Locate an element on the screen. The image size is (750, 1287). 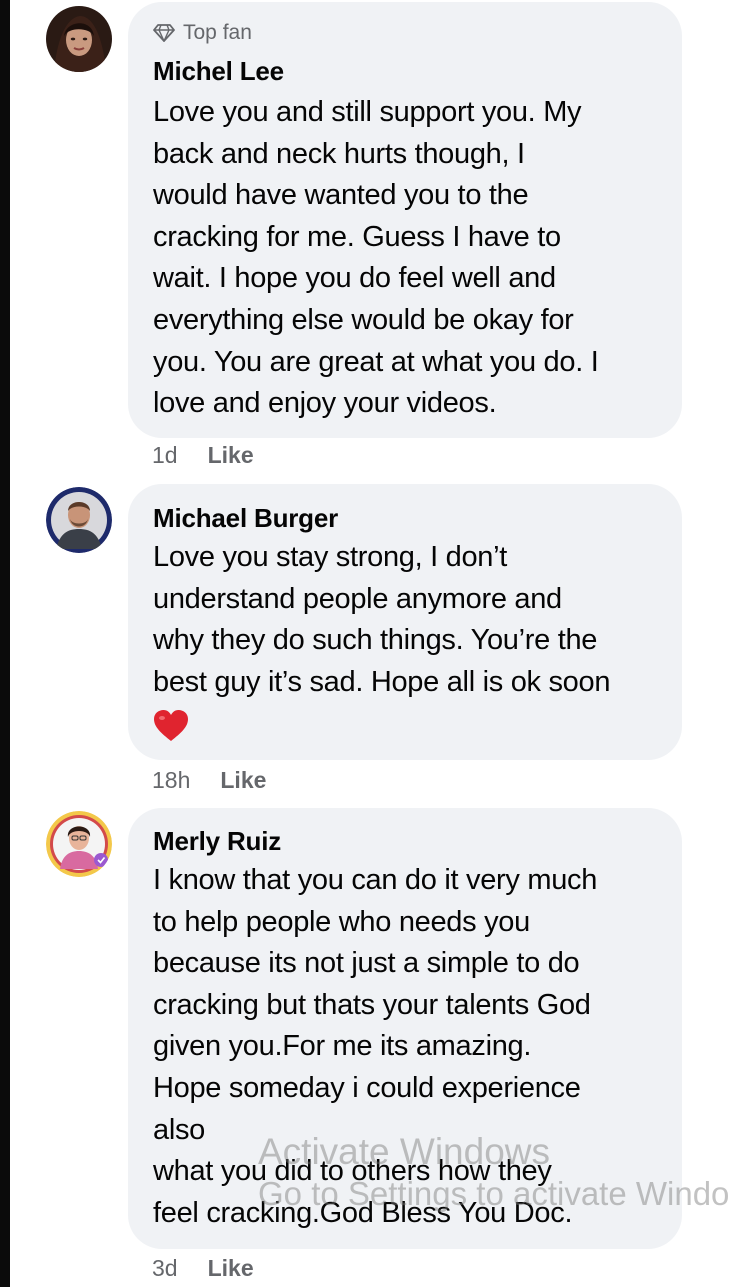
comment-line: you. You are great at what you do. I is located at coordinates (376, 361).